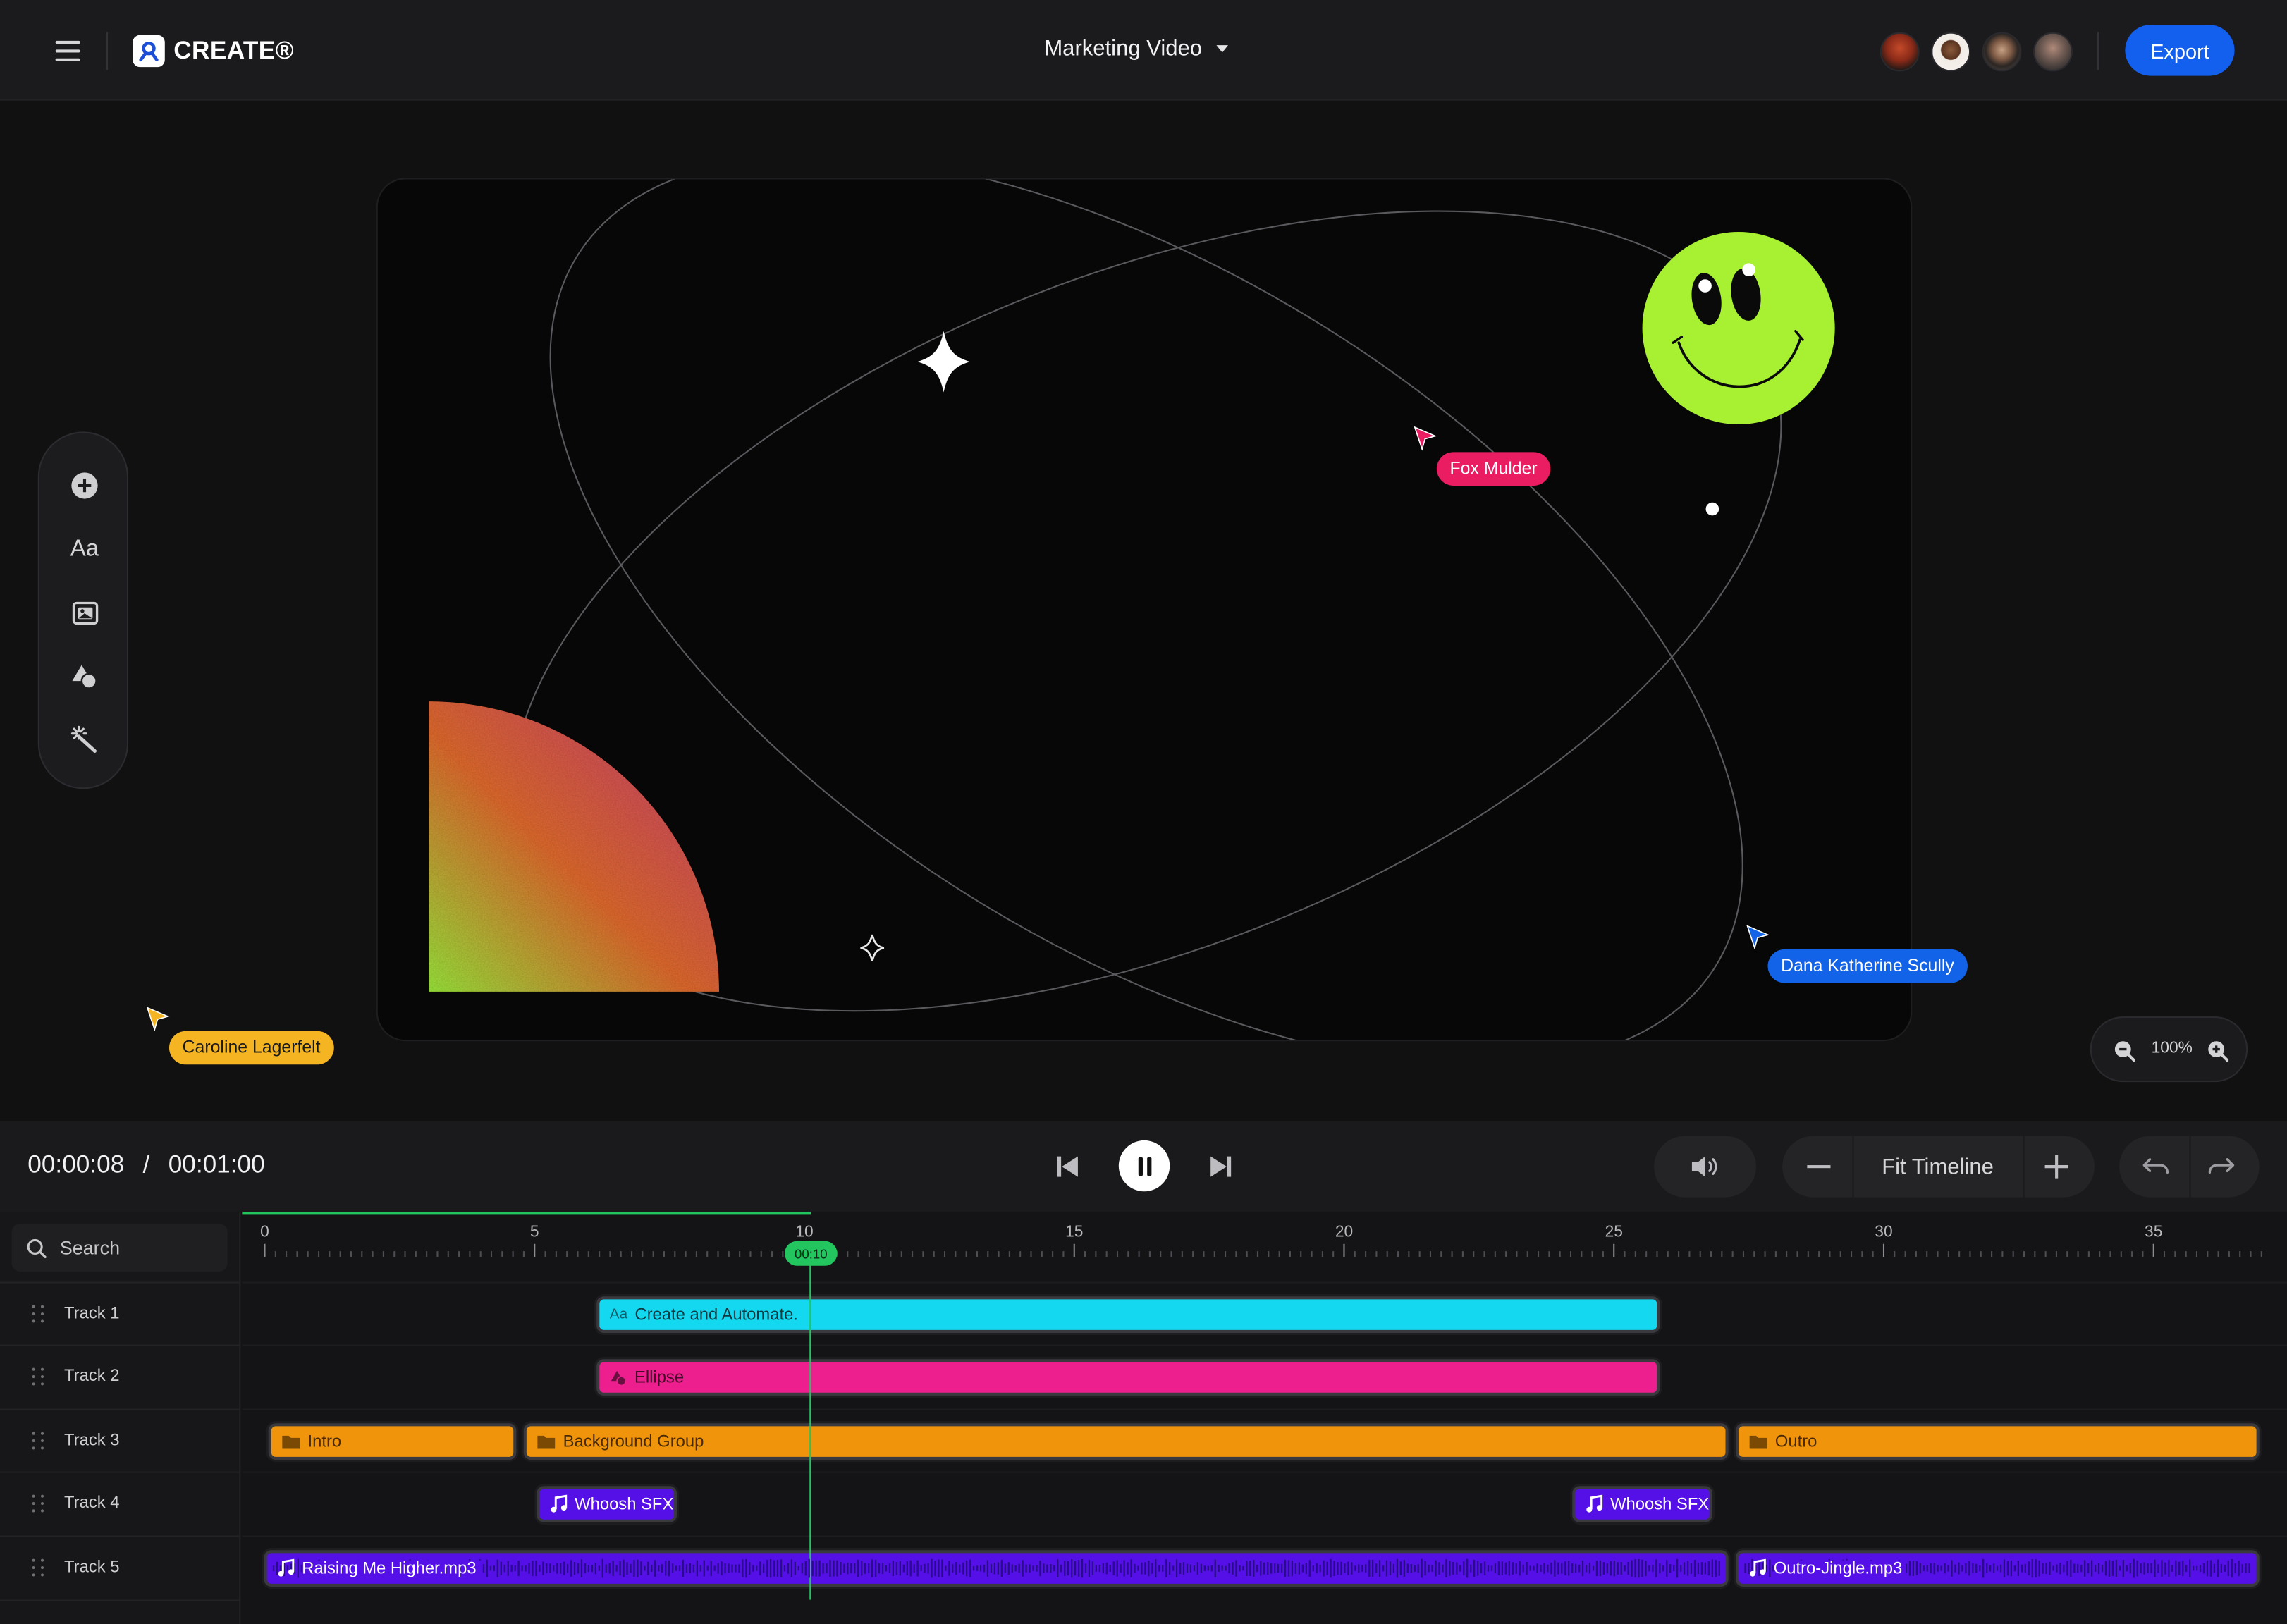  What do you see at coordinates (286, 1568) in the screenshot?
I see `music-note-icon` at bounding box center [286, 1568].